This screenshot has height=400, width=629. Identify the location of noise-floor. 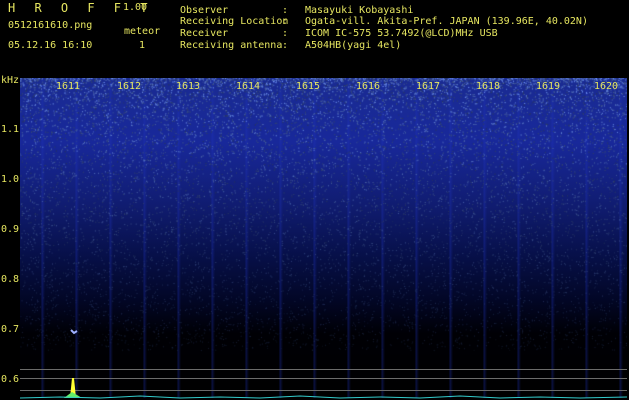
(323, 397).